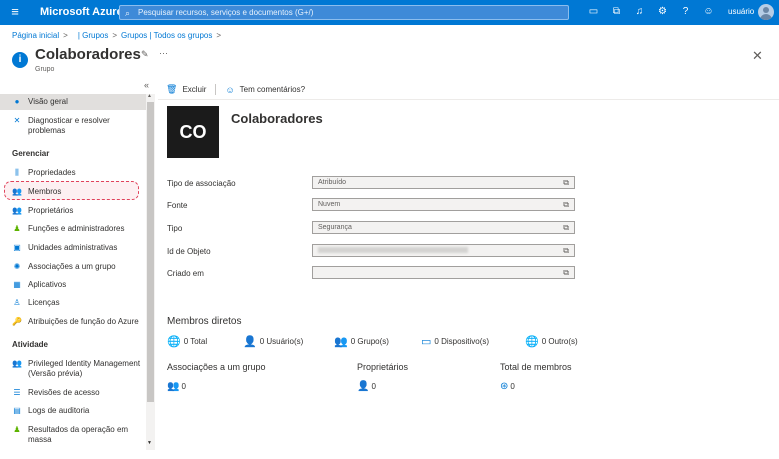 The height and width of the screenshot is (459, 779). I want to click on sidebar-item-diagnose: ✕ Diagnosticar e resolver problemas, so click(73, 126).